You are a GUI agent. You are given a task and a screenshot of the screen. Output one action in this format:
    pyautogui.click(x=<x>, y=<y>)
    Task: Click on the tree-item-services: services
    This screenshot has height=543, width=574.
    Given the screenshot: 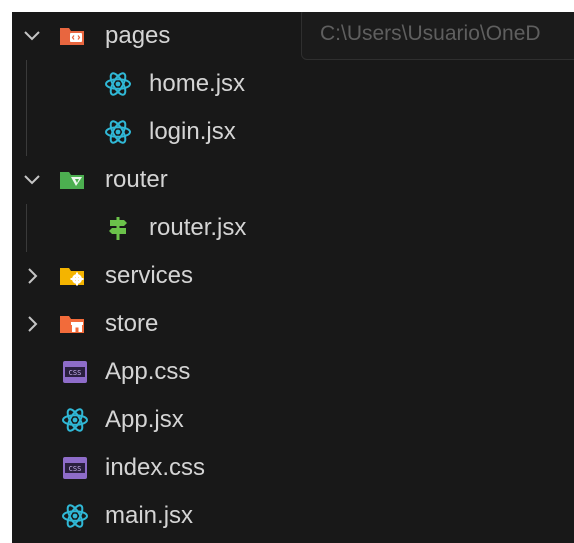 What is the action you would take?
    pyautogui.click(x=293, y=276)
    